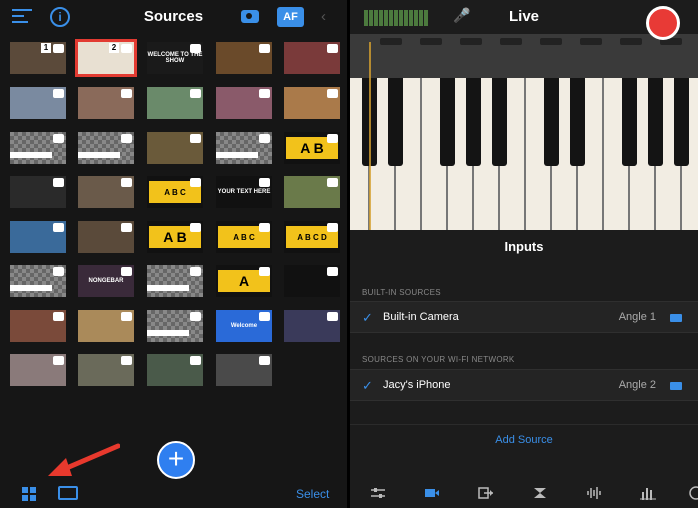 The image size is (698, 508). I want to click on record-button, so click(663, 23).